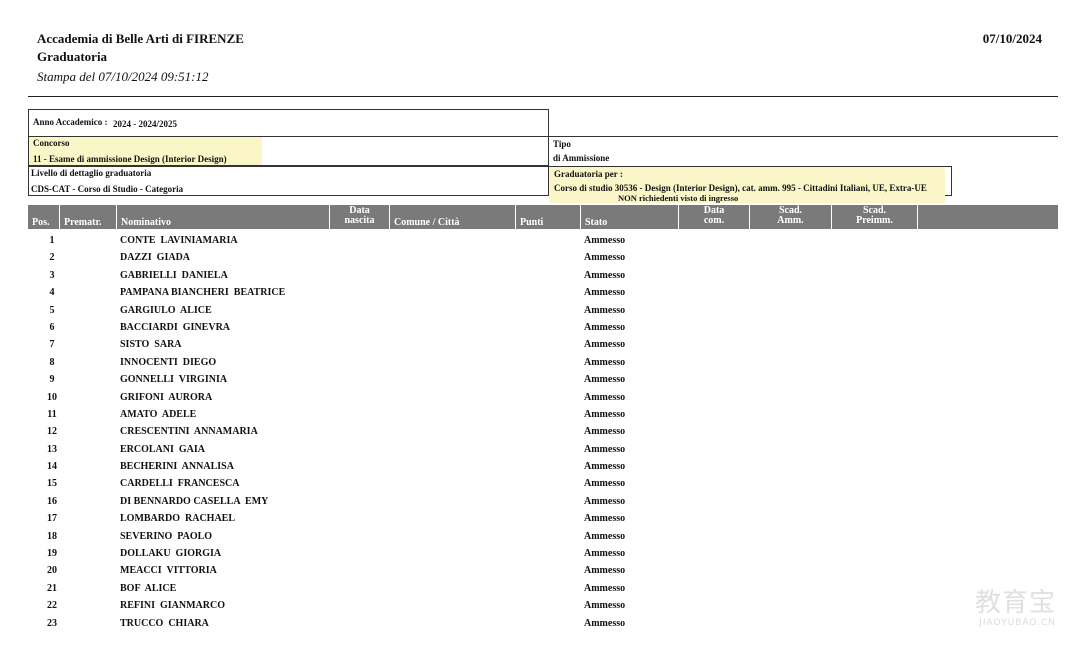  I want to click on watermark-text: 教育宝, so click(1015, 603).